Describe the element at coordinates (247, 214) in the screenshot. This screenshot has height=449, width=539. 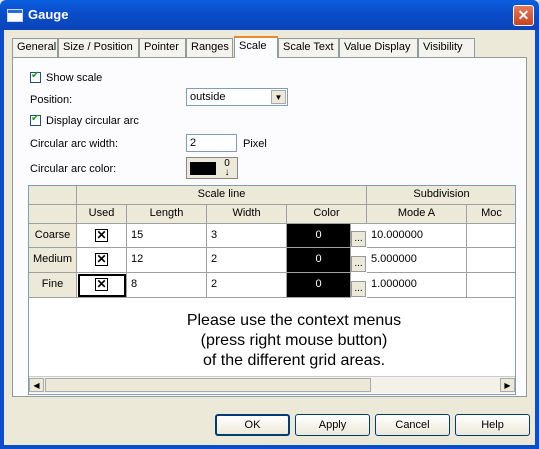
I see `column-header-width: Width` at that location.